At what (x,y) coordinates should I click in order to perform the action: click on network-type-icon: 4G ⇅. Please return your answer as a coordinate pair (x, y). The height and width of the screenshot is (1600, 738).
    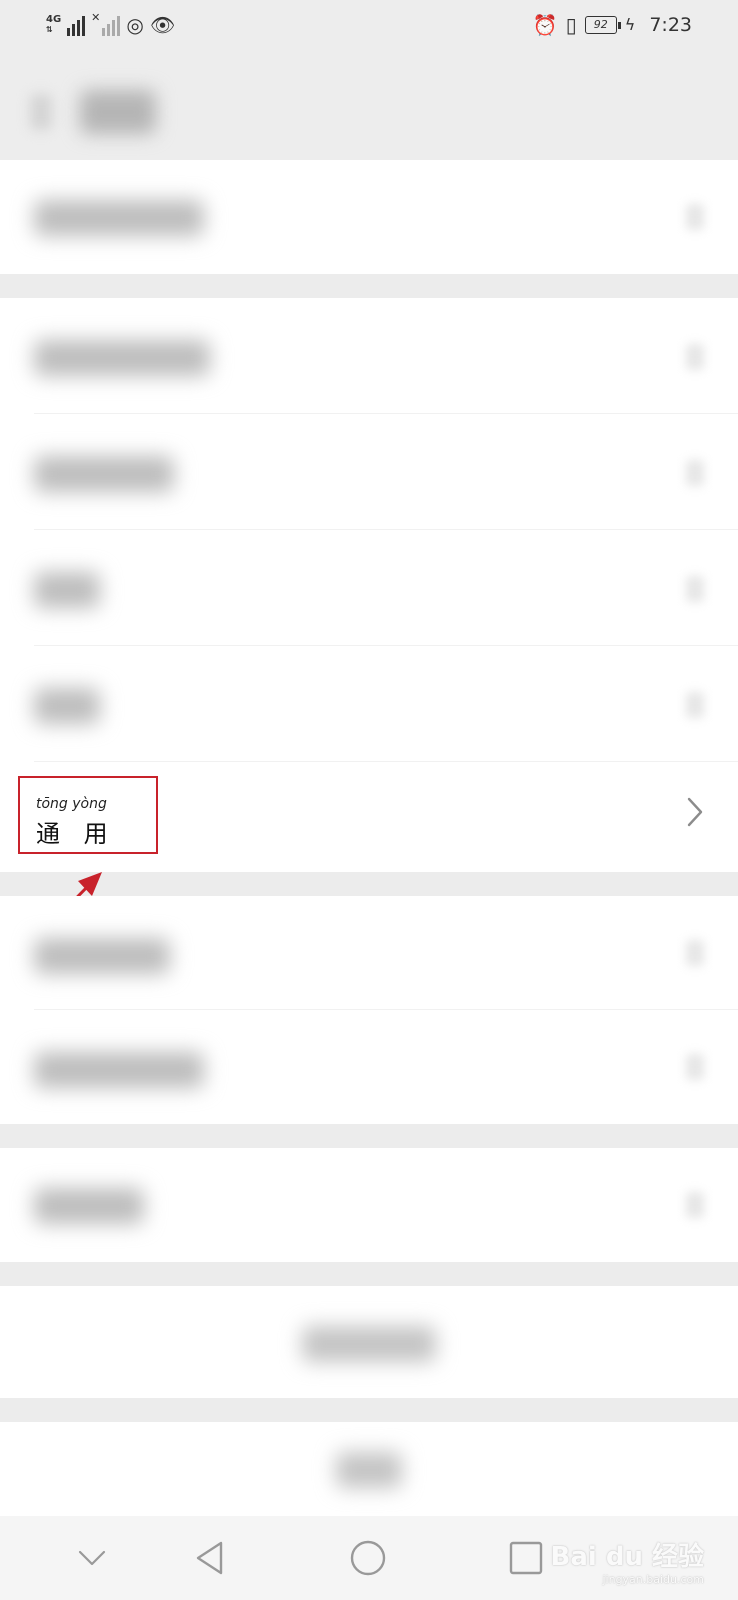
    Looking at the image, I should click on (54, 24).